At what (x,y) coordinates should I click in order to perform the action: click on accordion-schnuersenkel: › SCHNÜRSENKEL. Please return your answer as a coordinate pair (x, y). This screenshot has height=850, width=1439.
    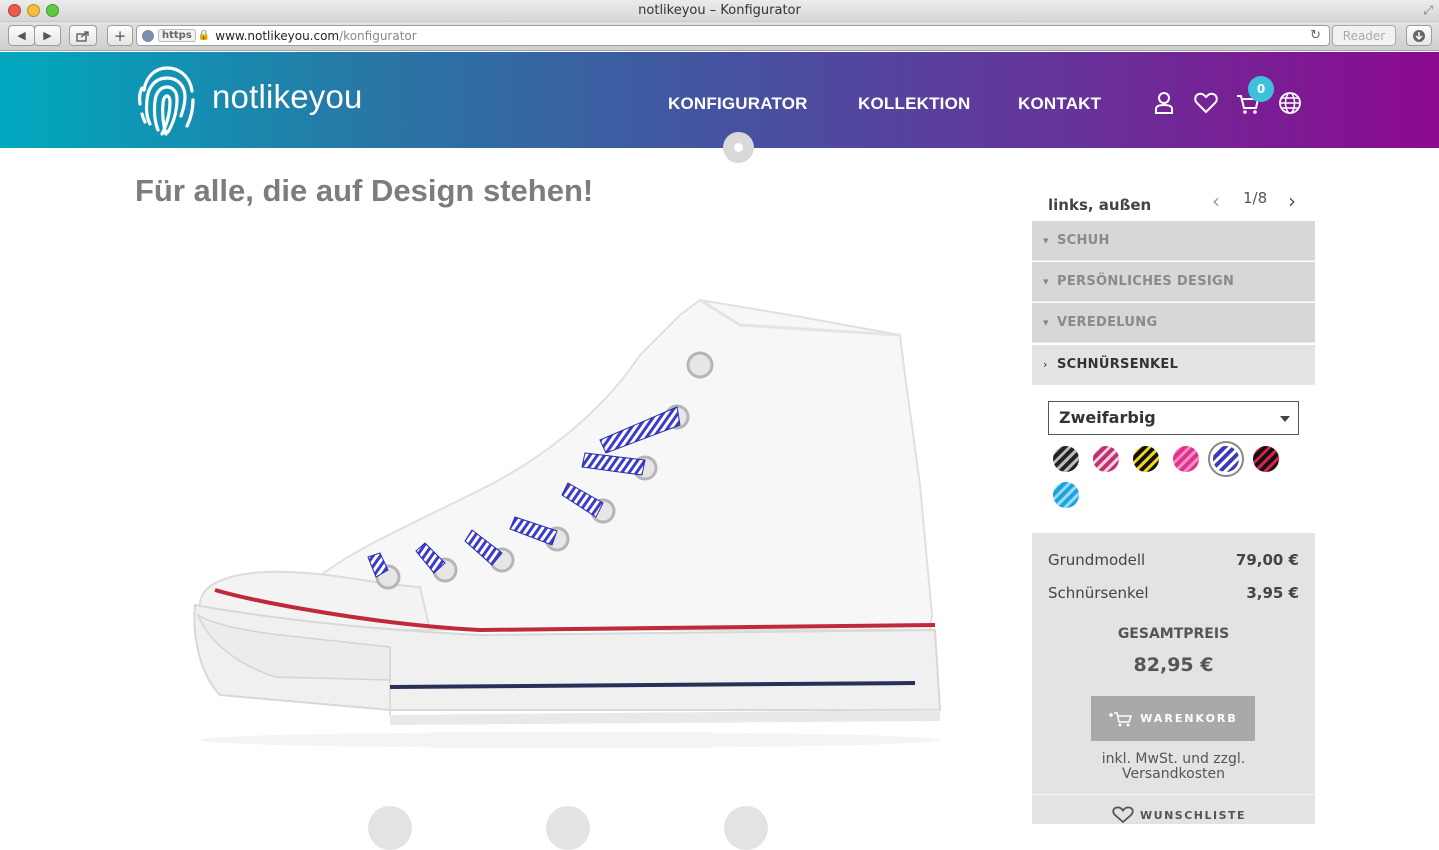
    Looking at the image, I should click on (1173, 365).